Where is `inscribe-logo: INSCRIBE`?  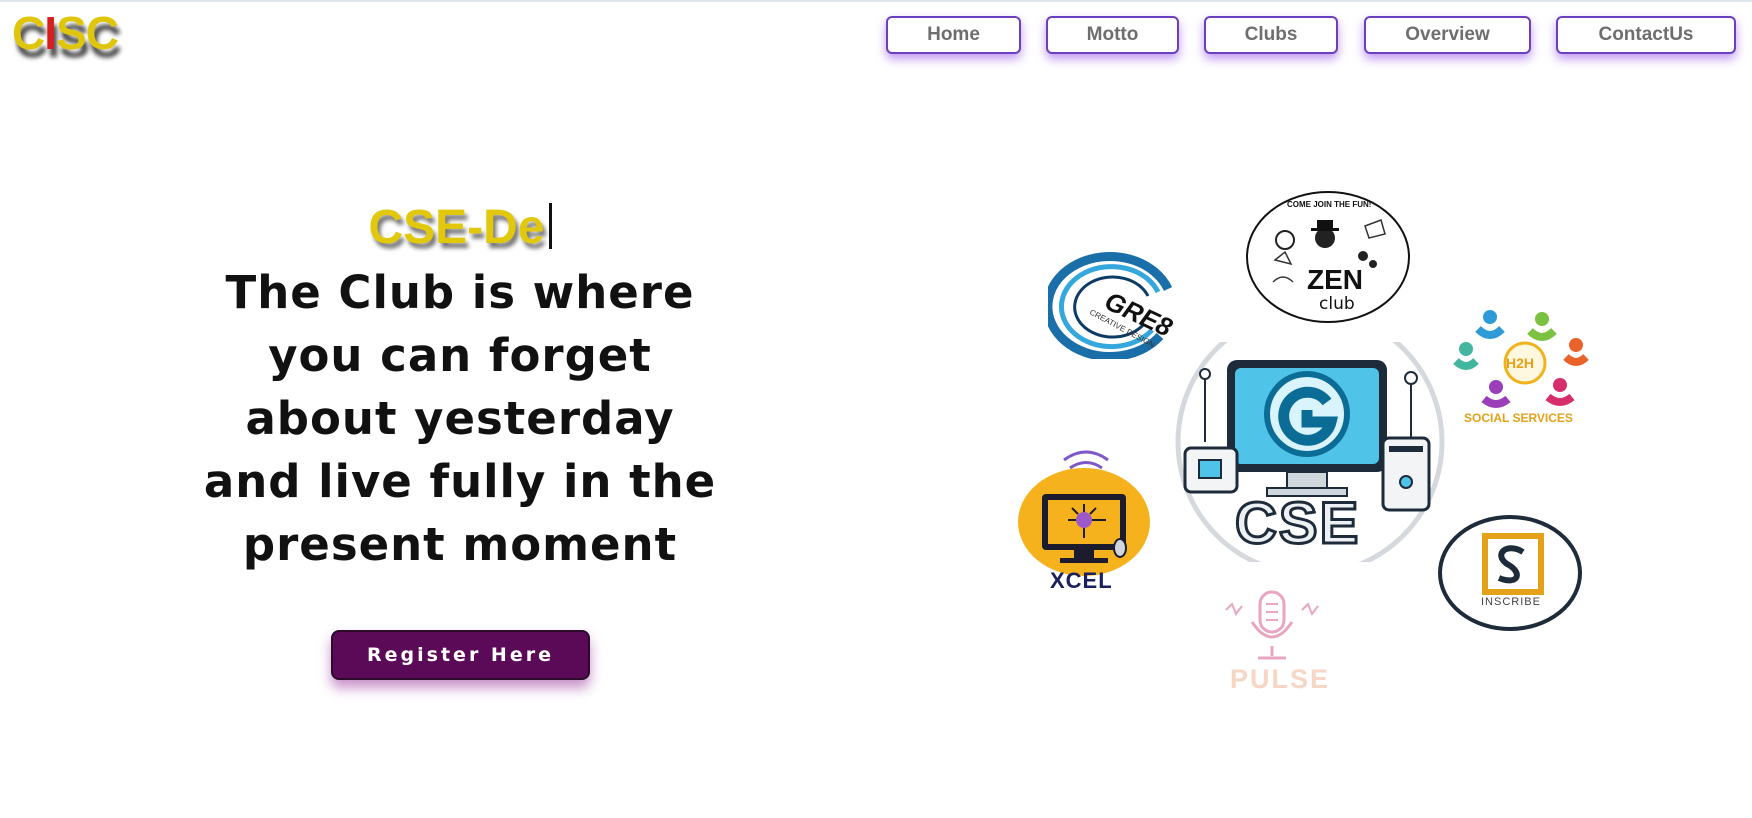 inscribe-logo: INSCRIBE is located at coordinates (1510, 573).